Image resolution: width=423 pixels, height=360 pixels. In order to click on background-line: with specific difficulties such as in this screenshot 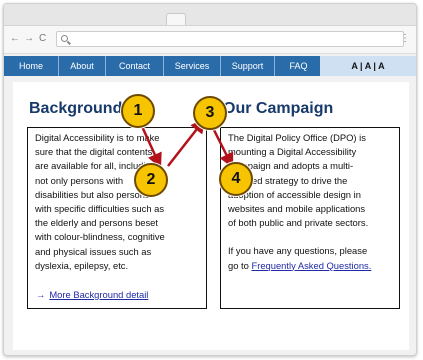, I will do `click(100, 209)`.